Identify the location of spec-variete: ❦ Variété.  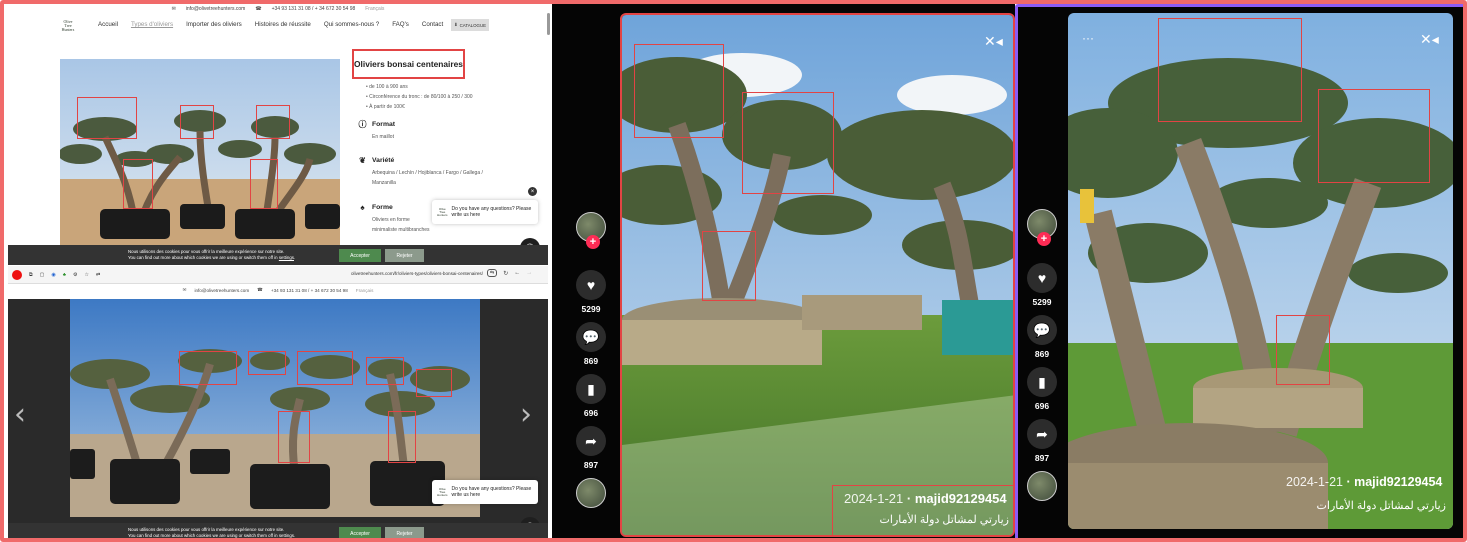
(376, 160).